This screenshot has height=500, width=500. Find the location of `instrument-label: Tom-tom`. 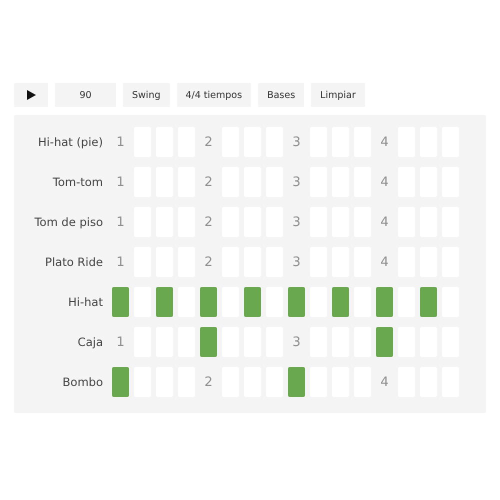

instrument-label: Tom-tom is located at coordinates (78, 182).